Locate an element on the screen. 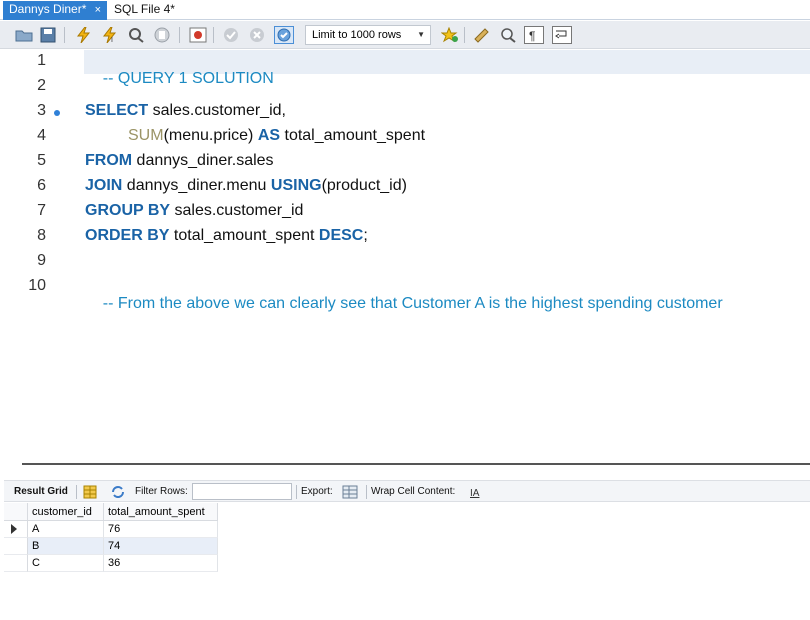  filter-rows-input is located at coordinates (242, 491).